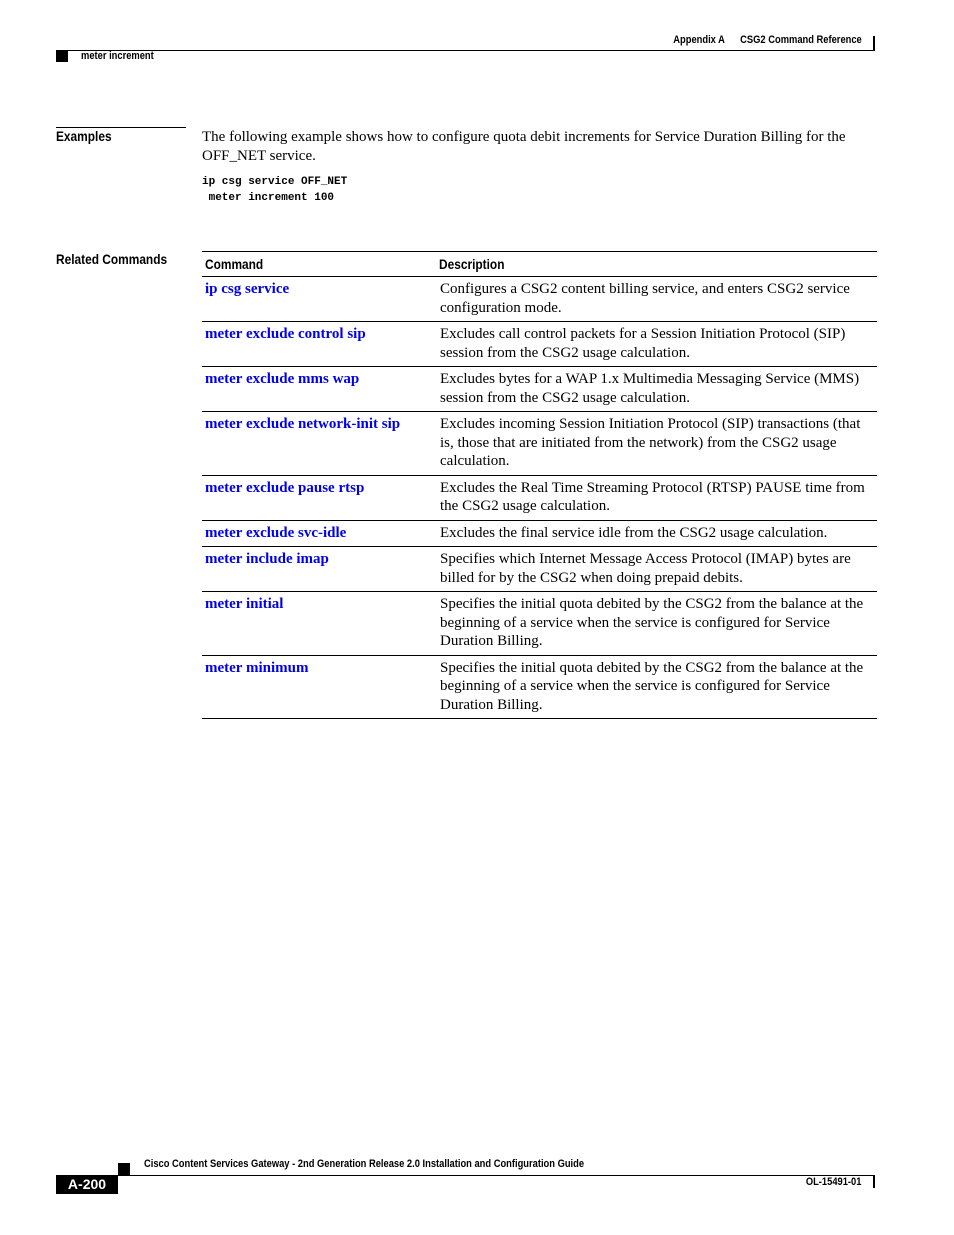  What do you see at coordinates (319, 299) in the screenshot?
I see `command-link: ip csg service` at bounding box center [319, 299].